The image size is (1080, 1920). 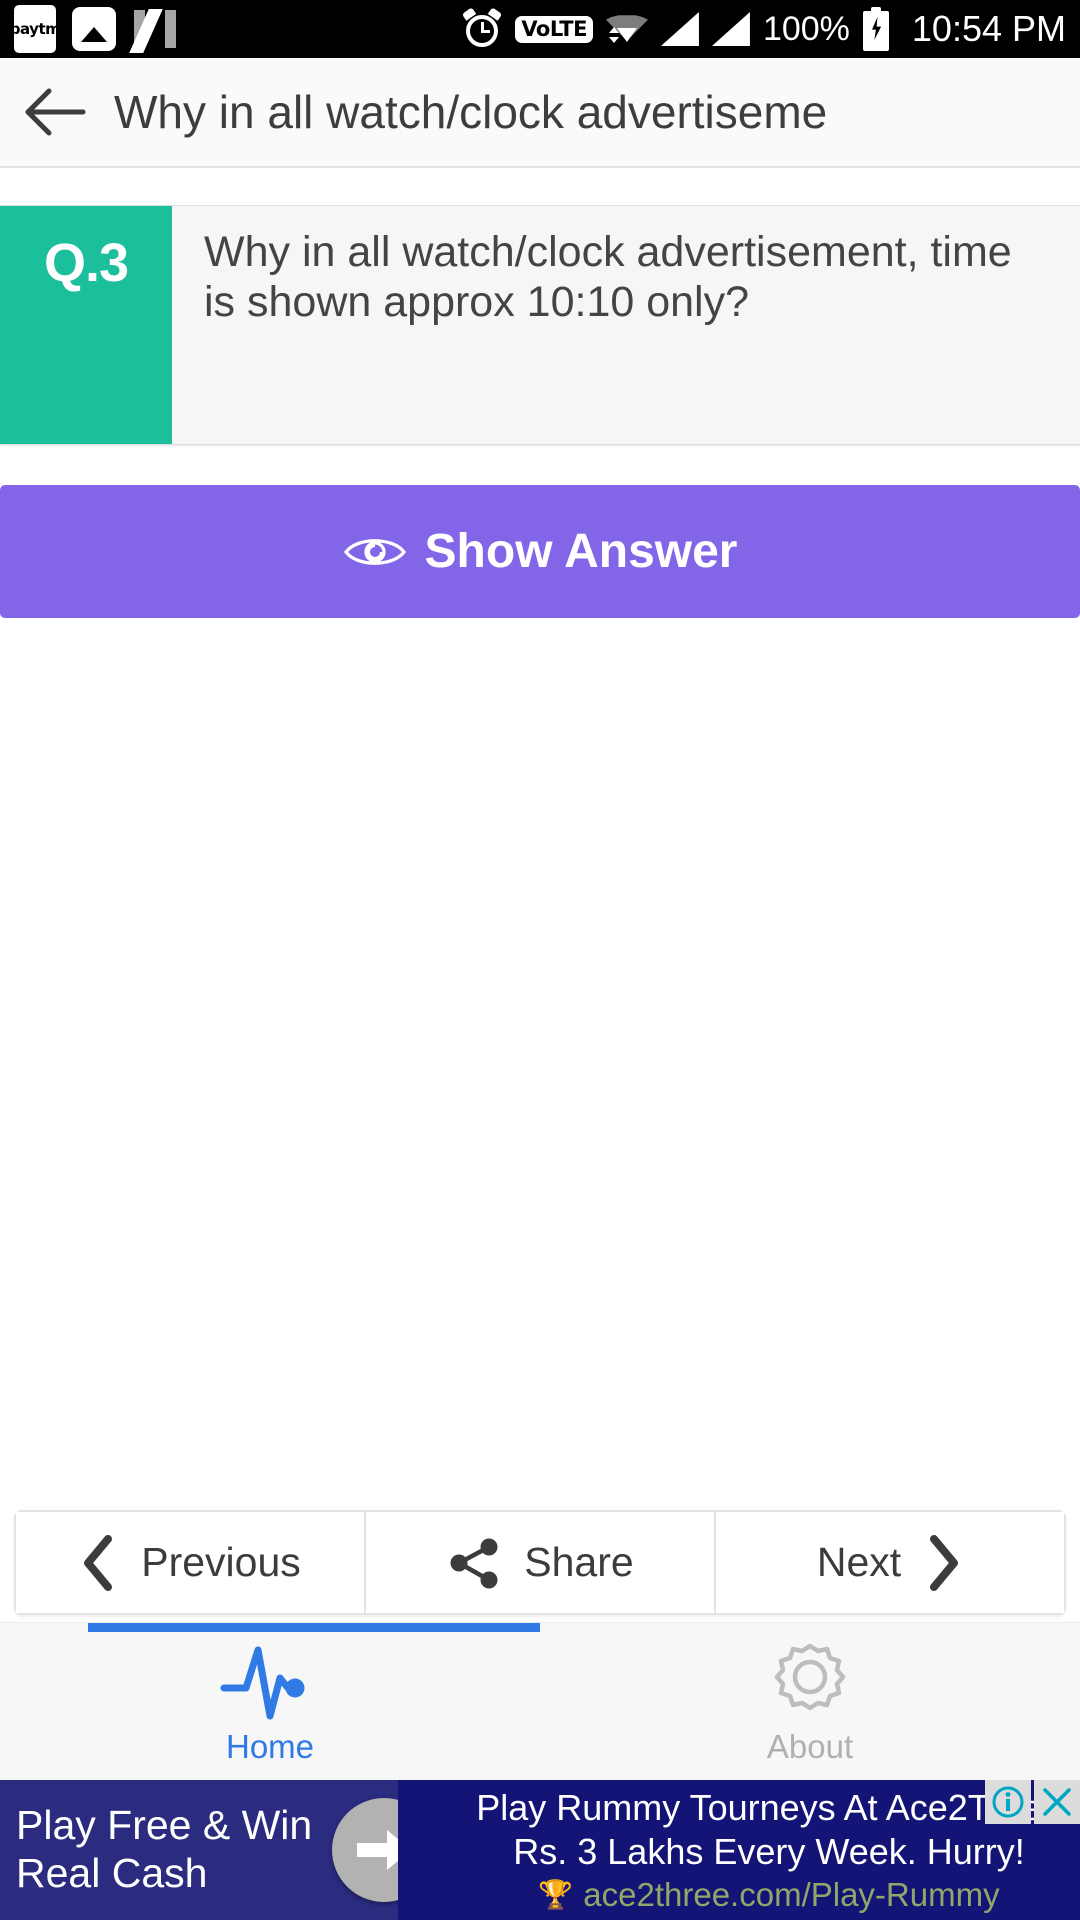 What do you see at coordinates (86, 325) in the screenshot?
I see `question-number-badge: Q.3` at bounding box center [86, 325].